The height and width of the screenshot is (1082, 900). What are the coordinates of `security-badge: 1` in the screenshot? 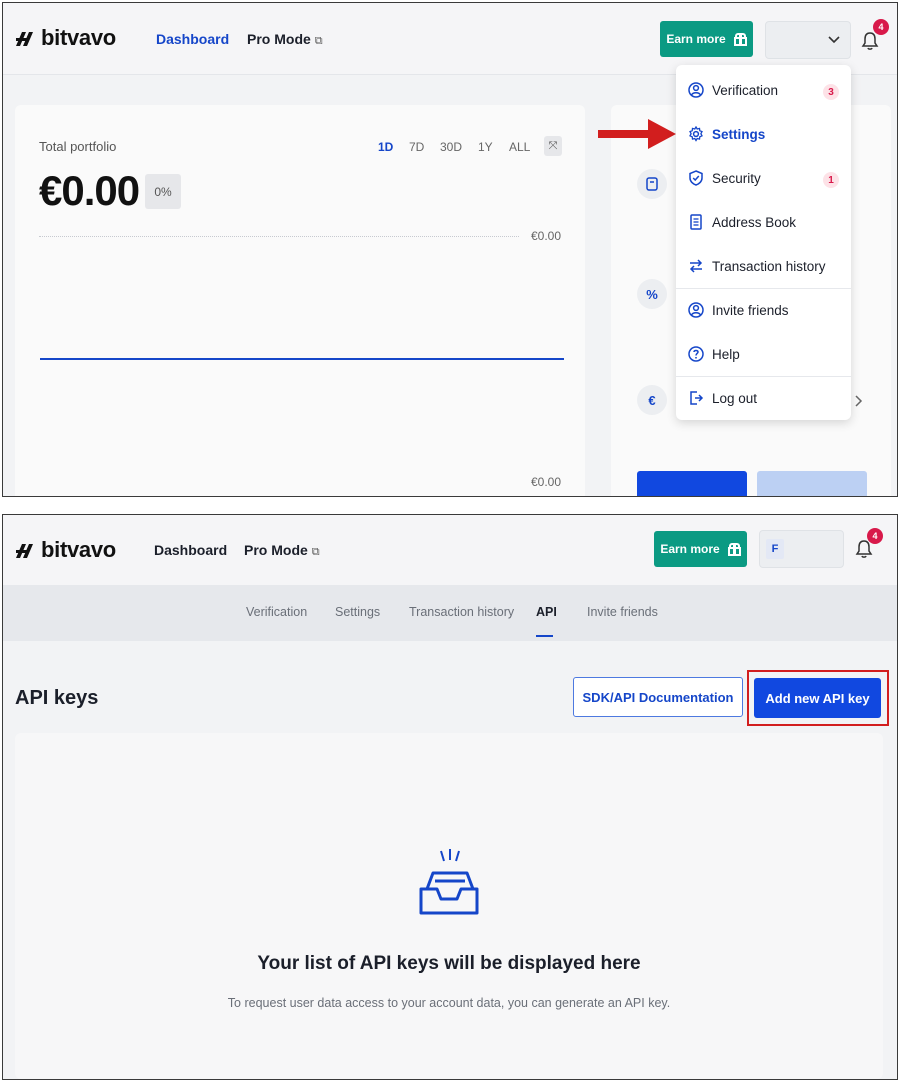 It's located at (831, 180).